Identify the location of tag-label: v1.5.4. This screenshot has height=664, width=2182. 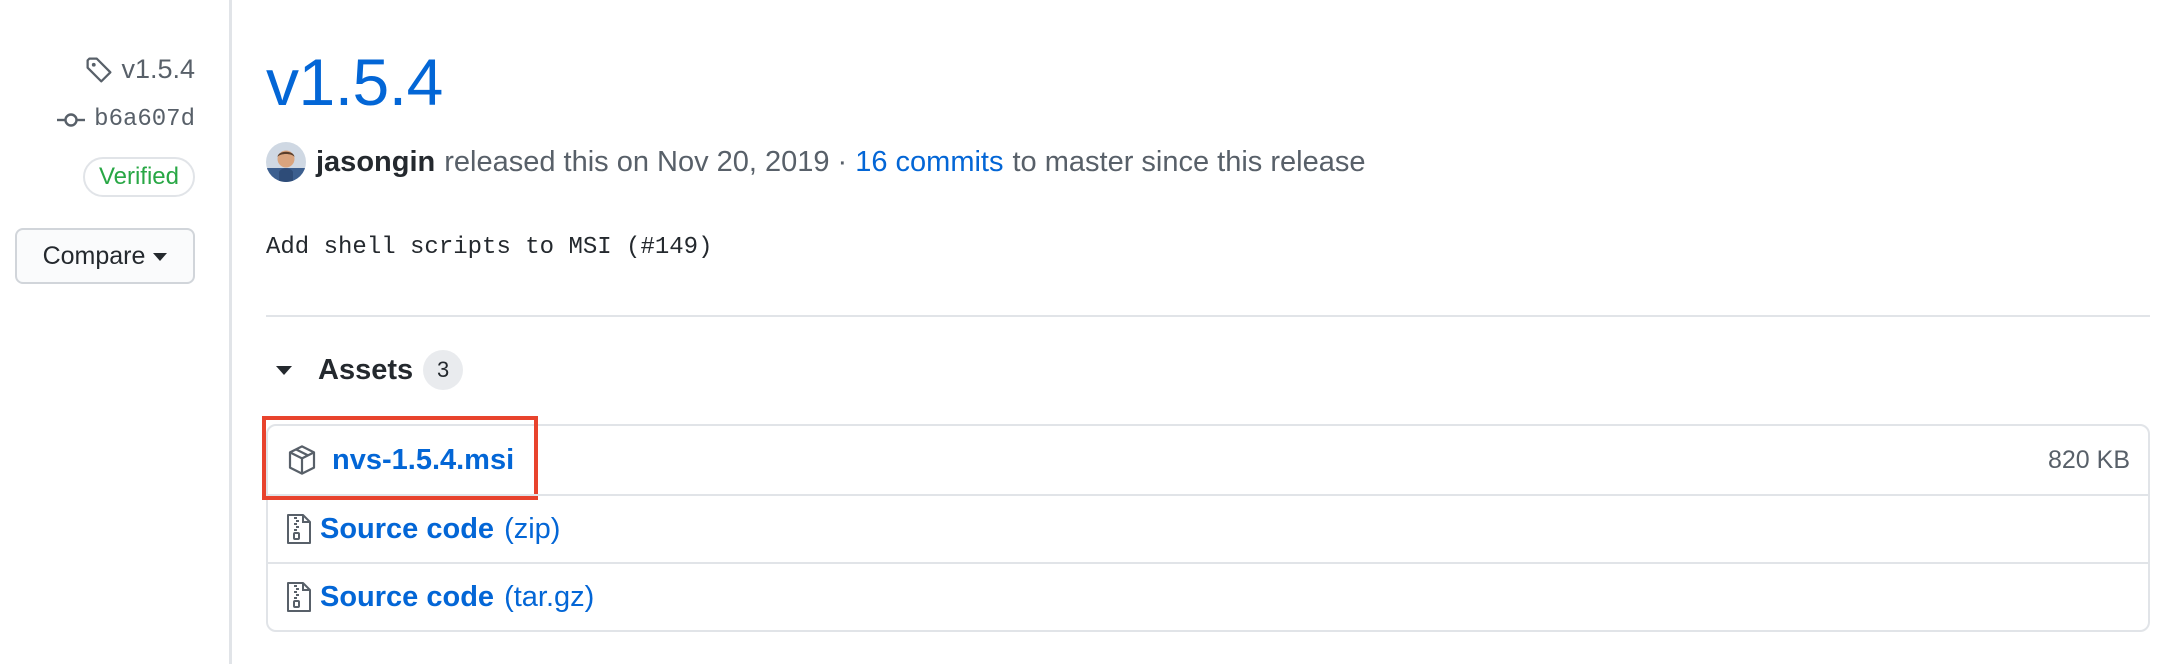
(158, 69).